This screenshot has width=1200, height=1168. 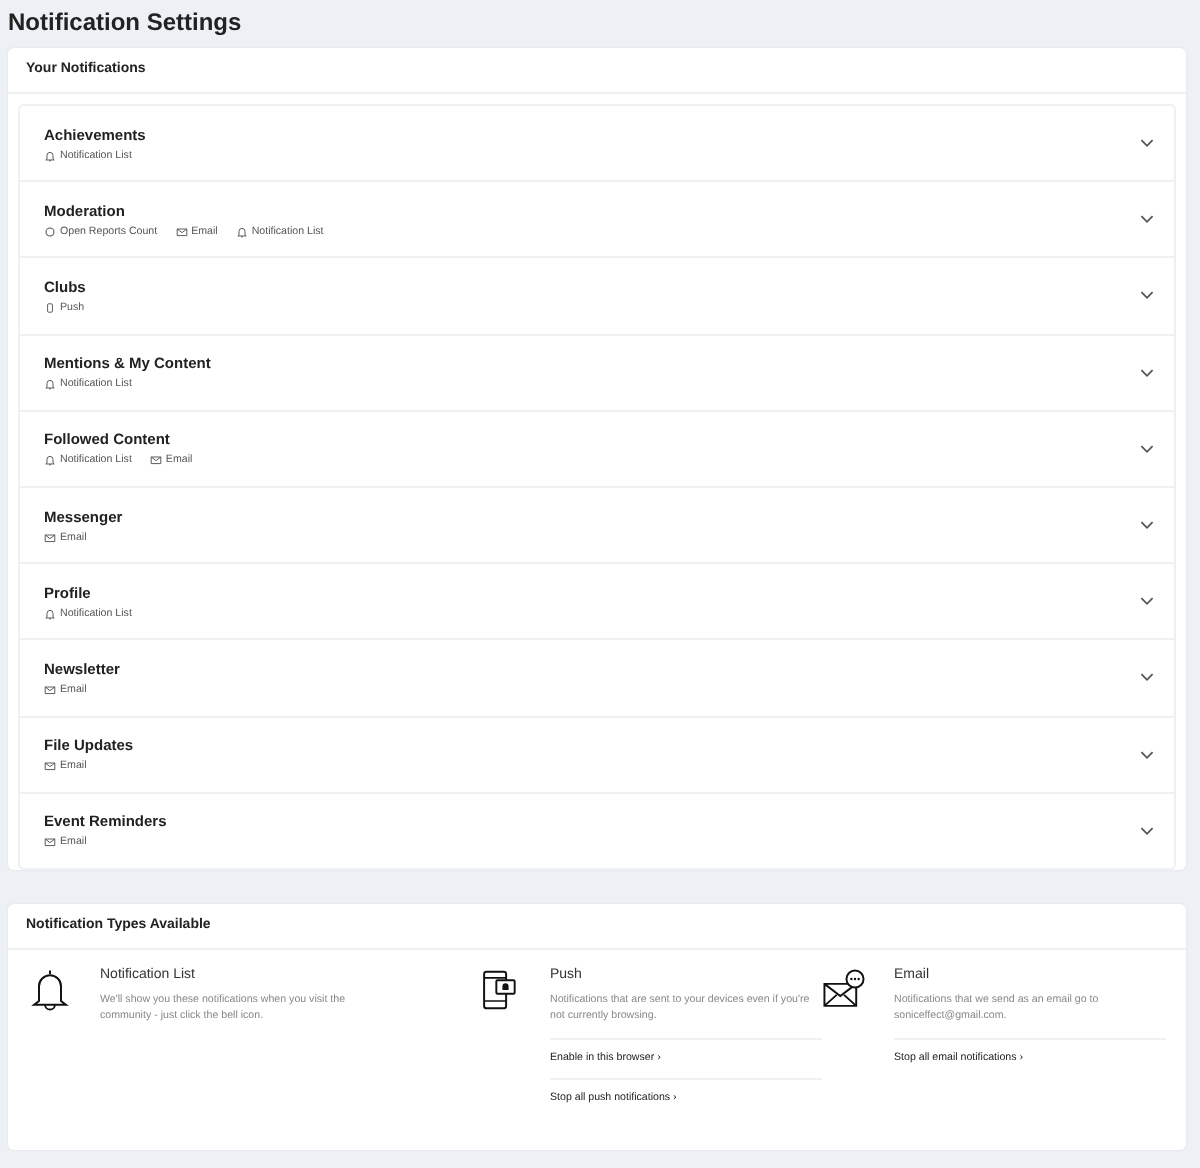 I want to click on phone-message-icon, so click(x=500, y=989).